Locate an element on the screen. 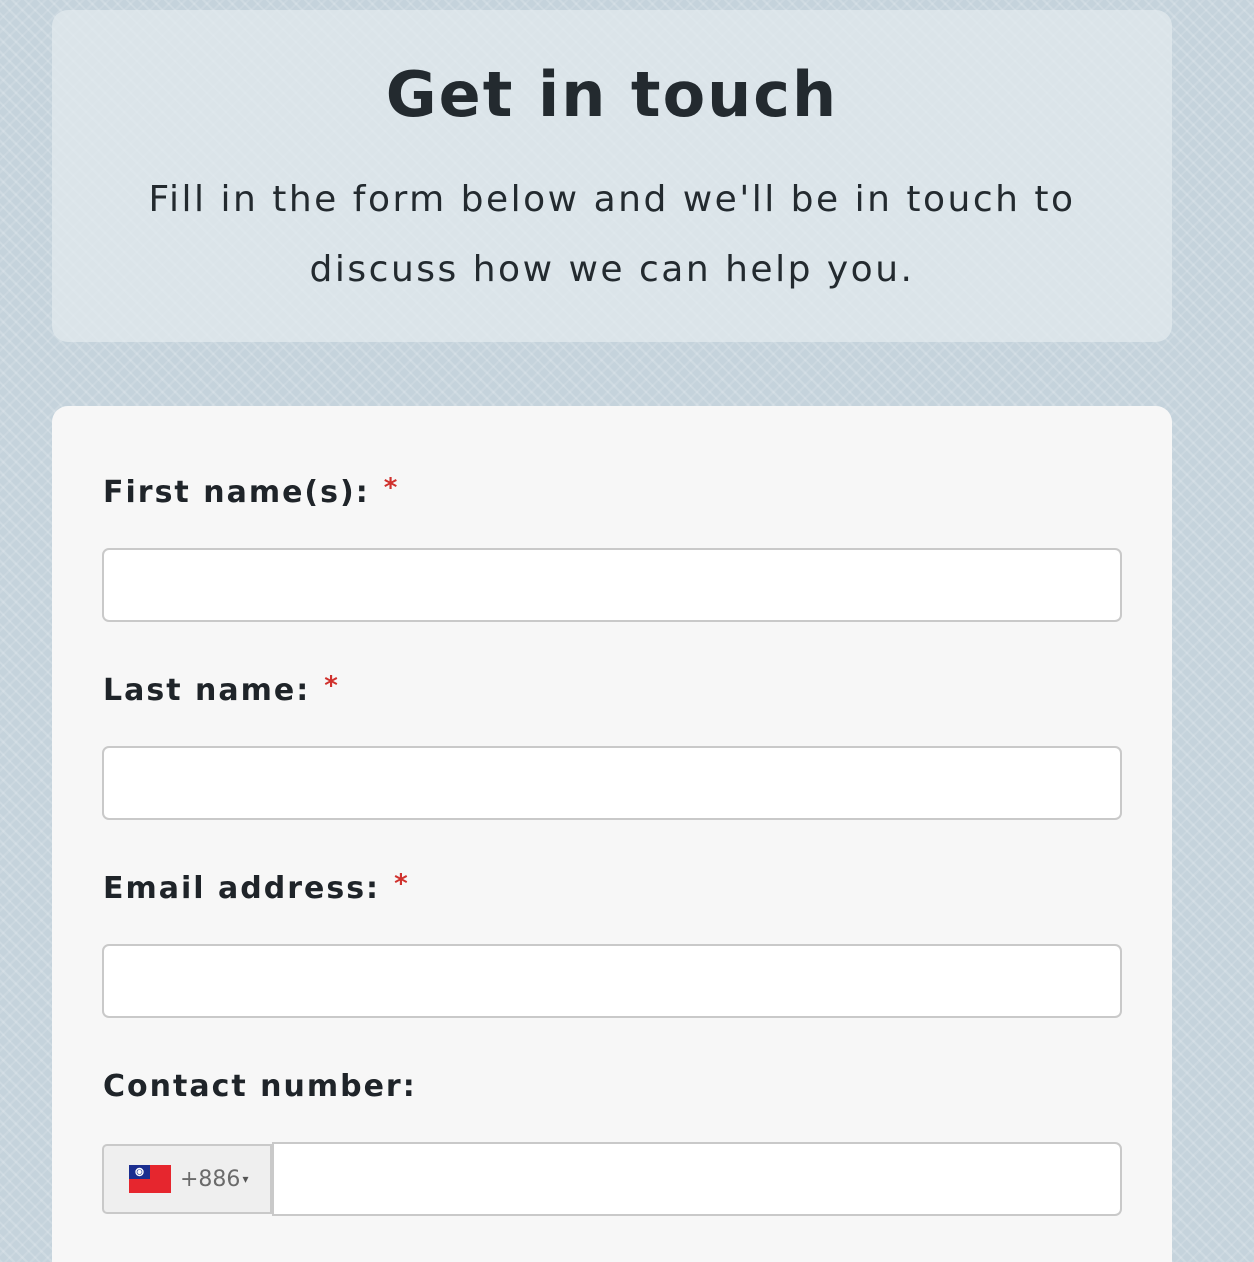  phone-field-group: +886 ▾ is located at coordinates (612, 1179).